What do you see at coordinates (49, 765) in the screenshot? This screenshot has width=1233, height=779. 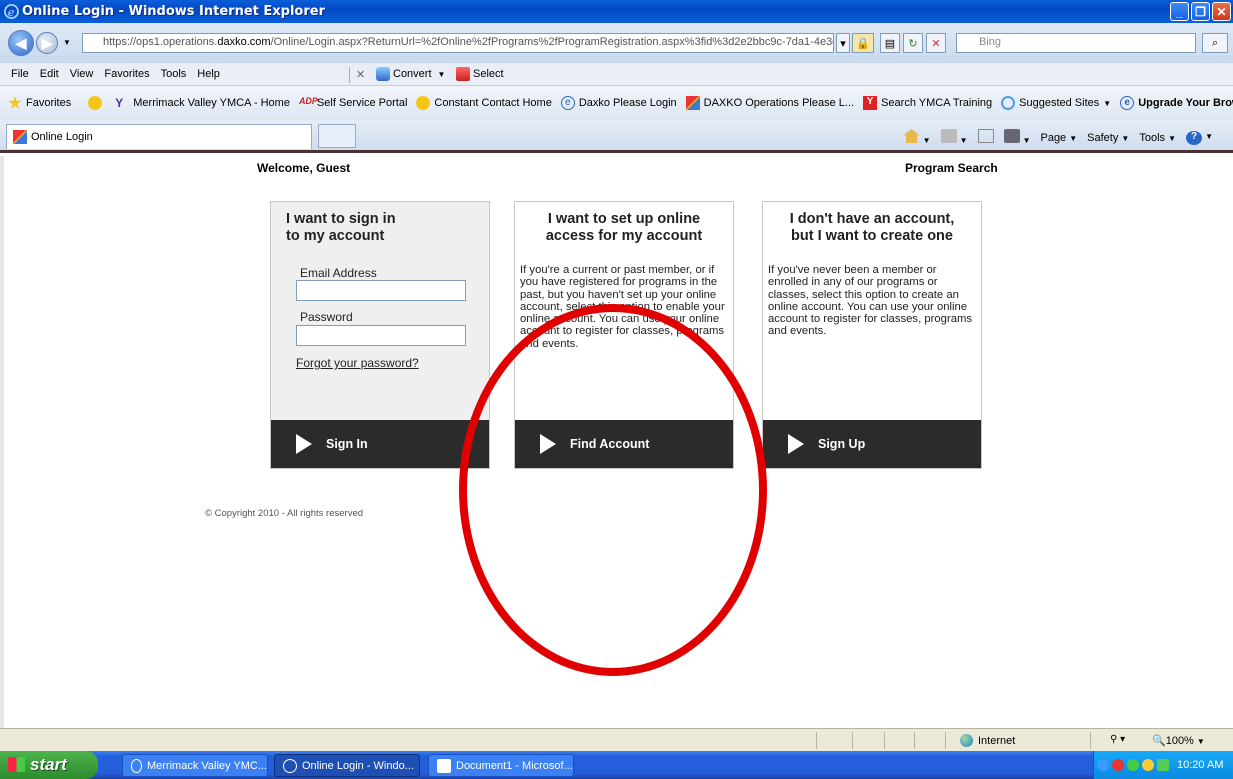 I see `start-button: start` at bounding box center [49, 765].